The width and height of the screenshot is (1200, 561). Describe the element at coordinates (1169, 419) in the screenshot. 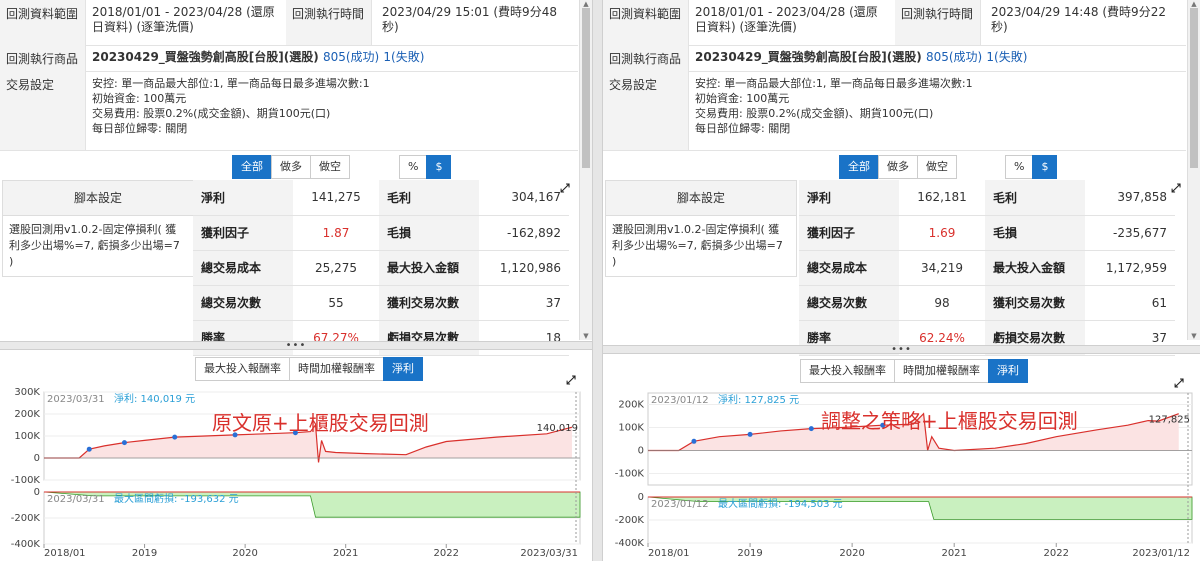

I see `end-value-label: 127,825` at that location.